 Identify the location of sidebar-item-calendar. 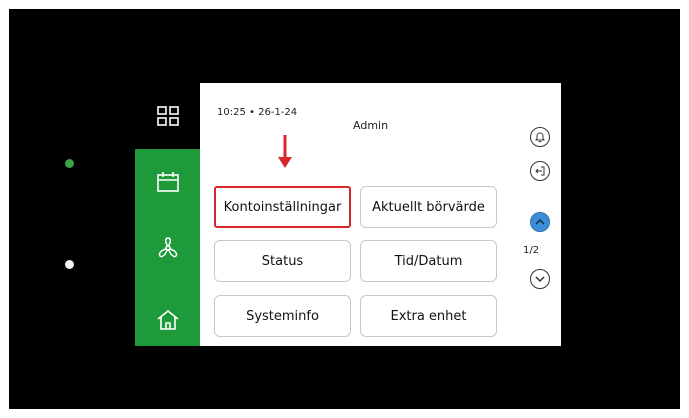
(167, 182).